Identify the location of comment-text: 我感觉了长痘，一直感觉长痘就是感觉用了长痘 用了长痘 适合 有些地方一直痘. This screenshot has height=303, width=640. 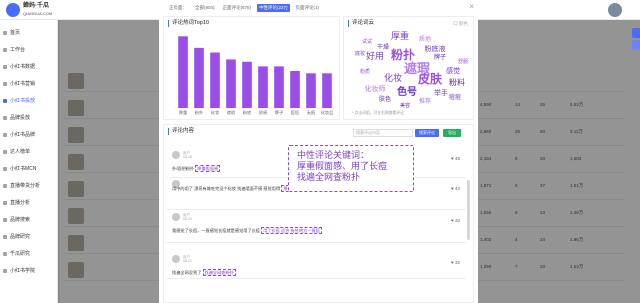
(247, 230).